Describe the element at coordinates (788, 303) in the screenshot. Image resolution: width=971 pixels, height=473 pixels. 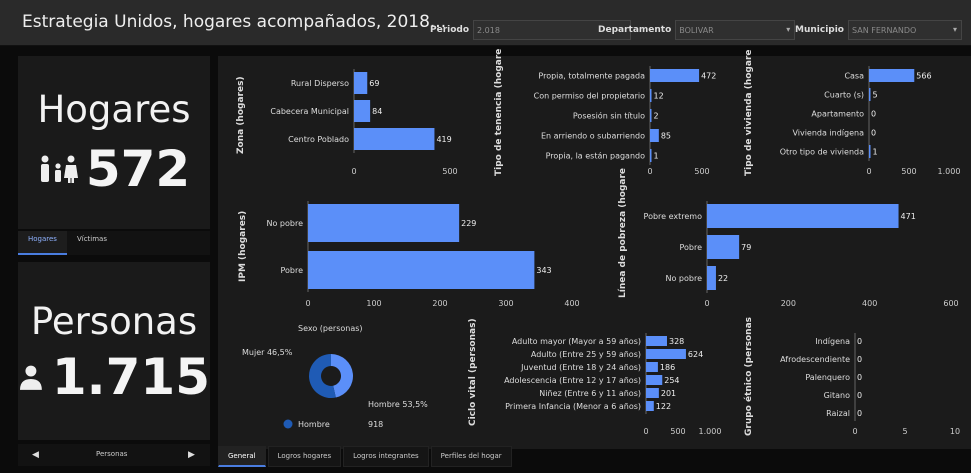
I see `pobreza-tick-label: 200` at that location.